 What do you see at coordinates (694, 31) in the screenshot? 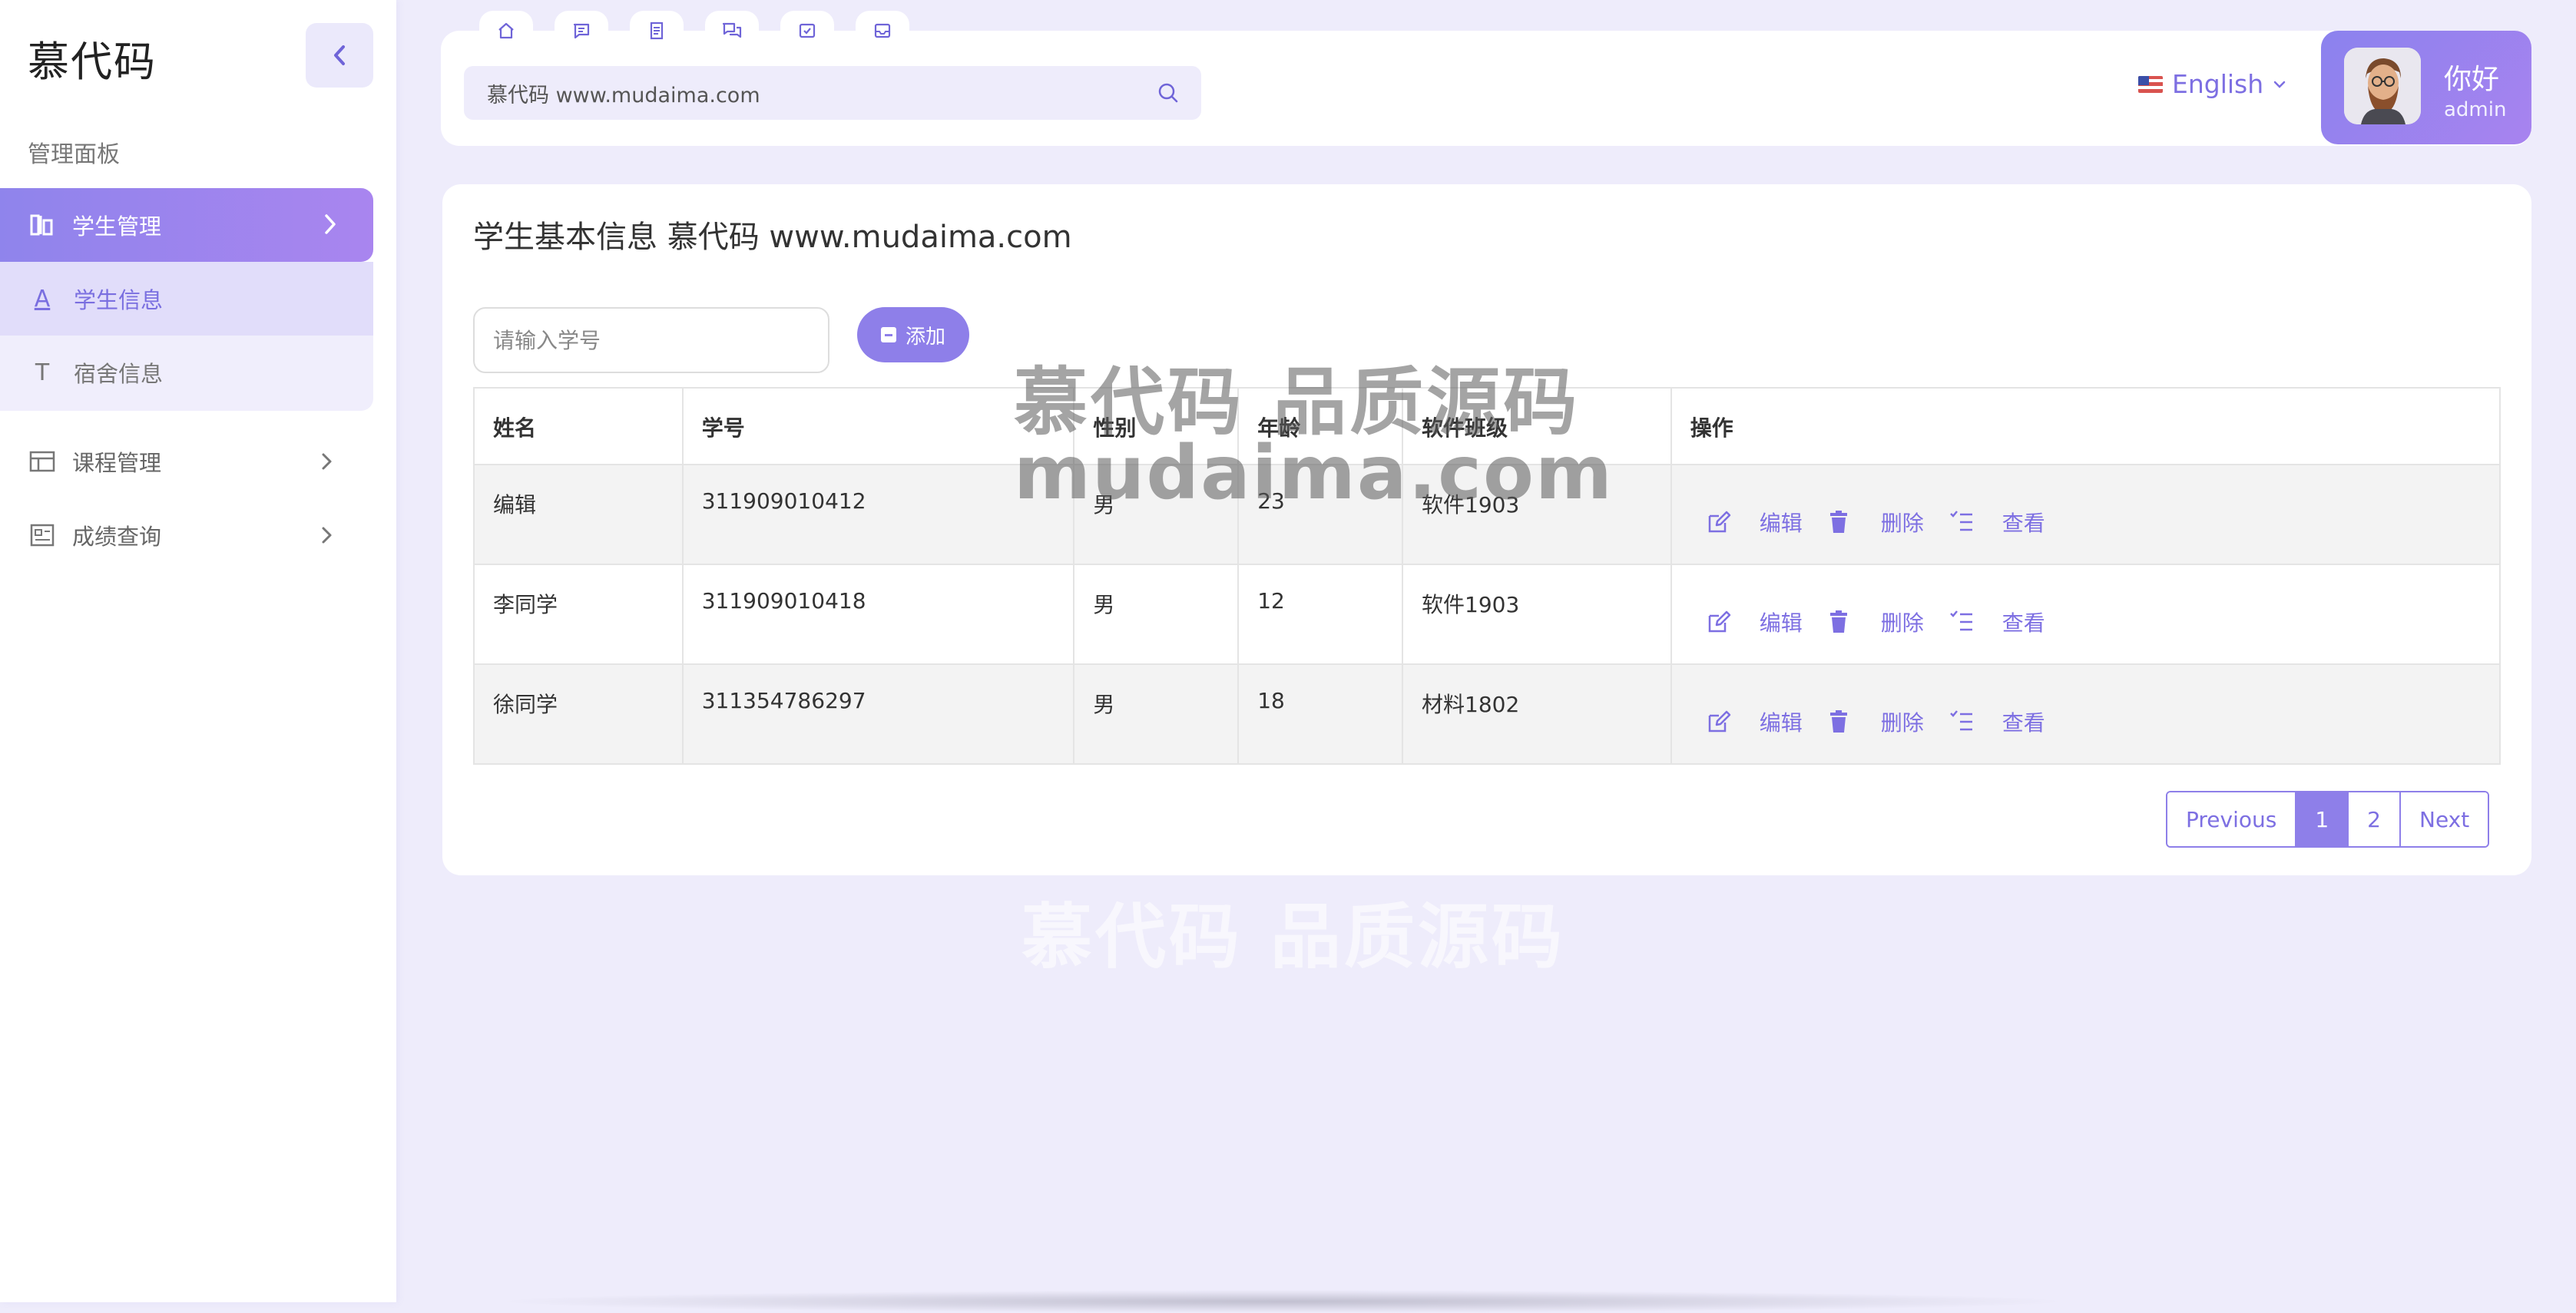
I see `quick-access-bar` at bounding box center [694, 31].